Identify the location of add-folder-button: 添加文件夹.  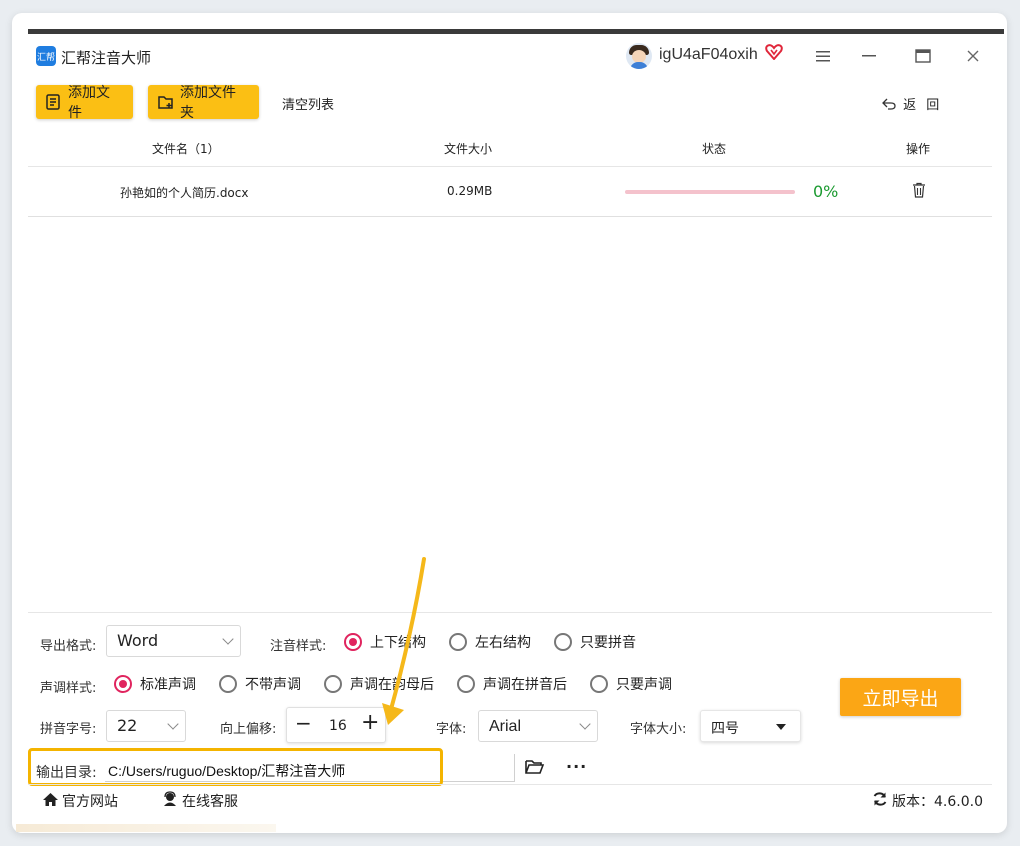
(203, 103).